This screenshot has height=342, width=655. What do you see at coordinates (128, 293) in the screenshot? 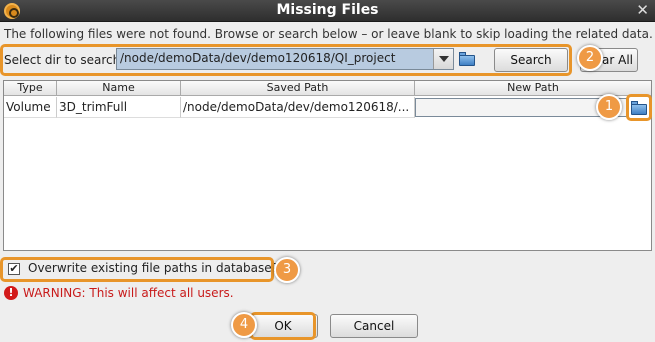
I see `warning-text: WARNING: This will affect all users.` at bounding box center [128, 293].